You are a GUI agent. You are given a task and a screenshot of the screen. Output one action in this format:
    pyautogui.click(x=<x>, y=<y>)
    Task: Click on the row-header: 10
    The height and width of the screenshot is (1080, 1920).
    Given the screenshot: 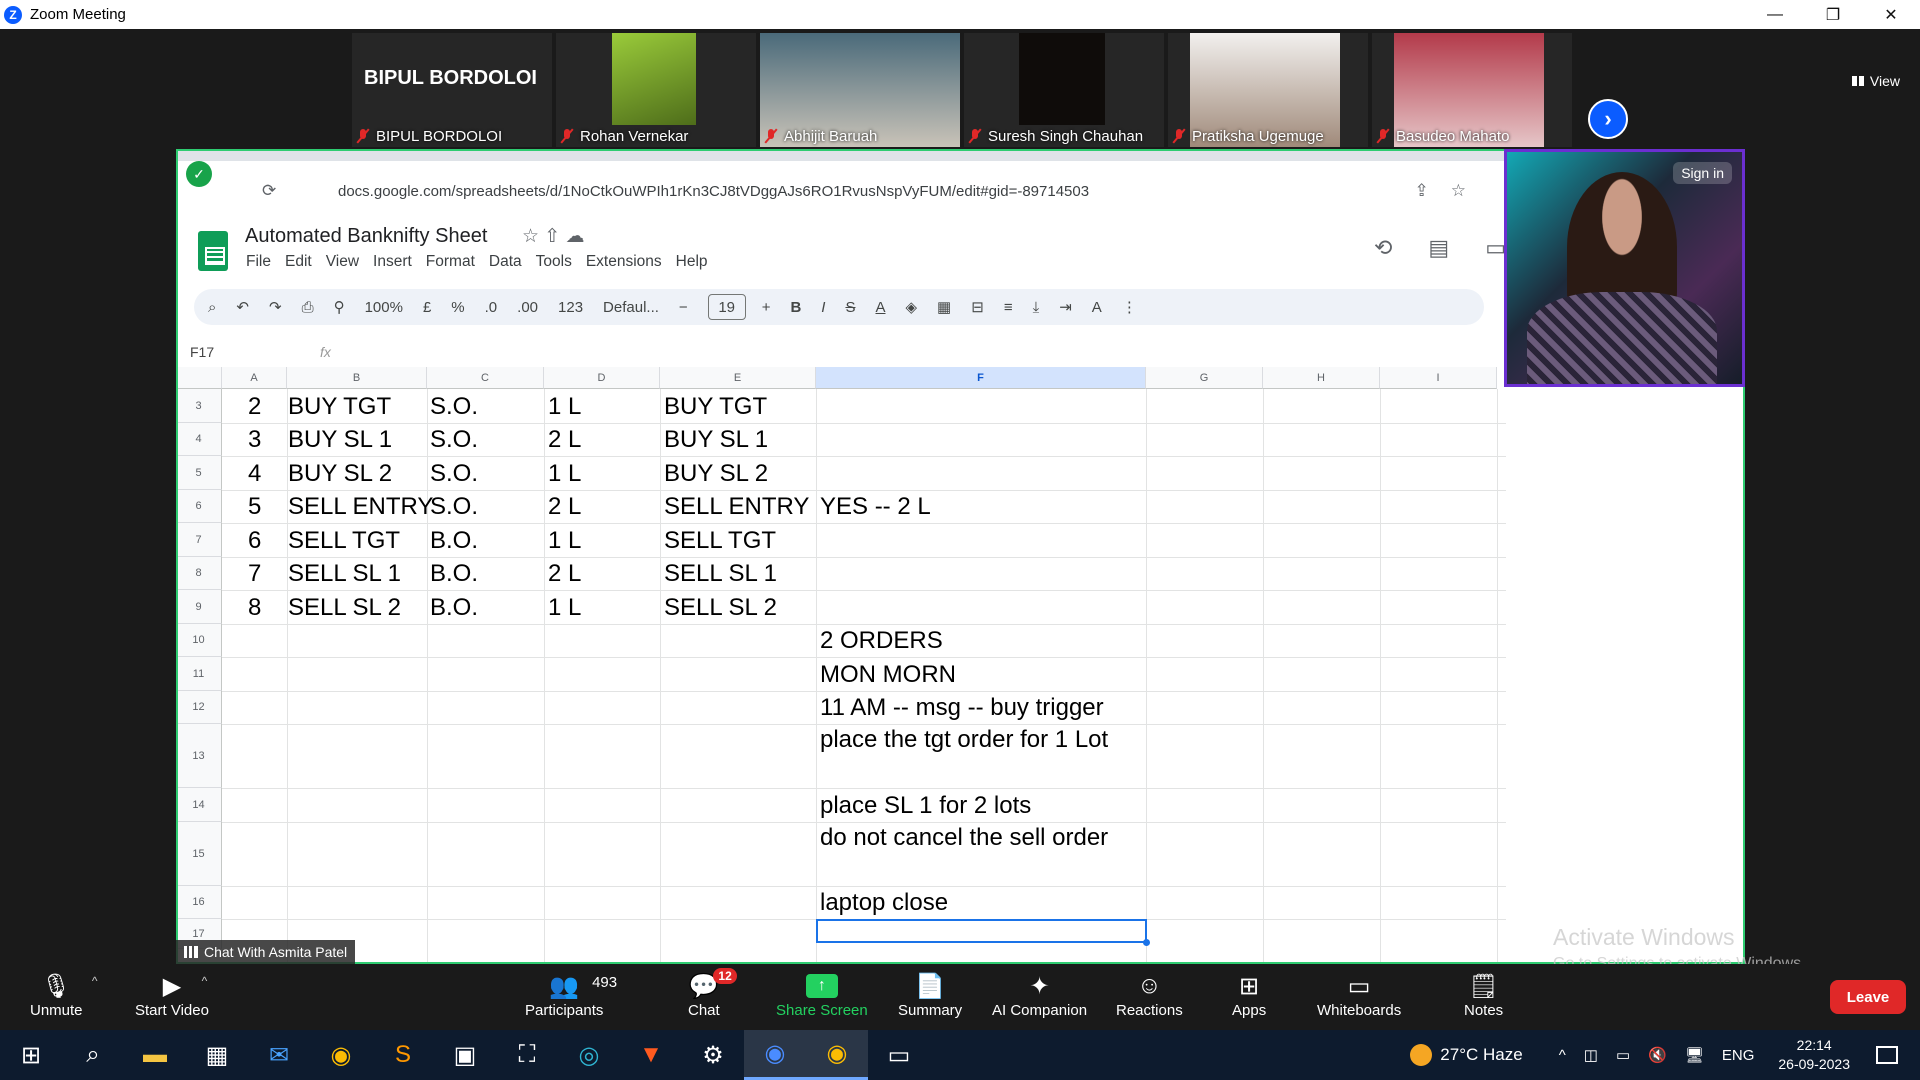 What is the action you would take?
    pyautogui.click(x=199, y=640)
    